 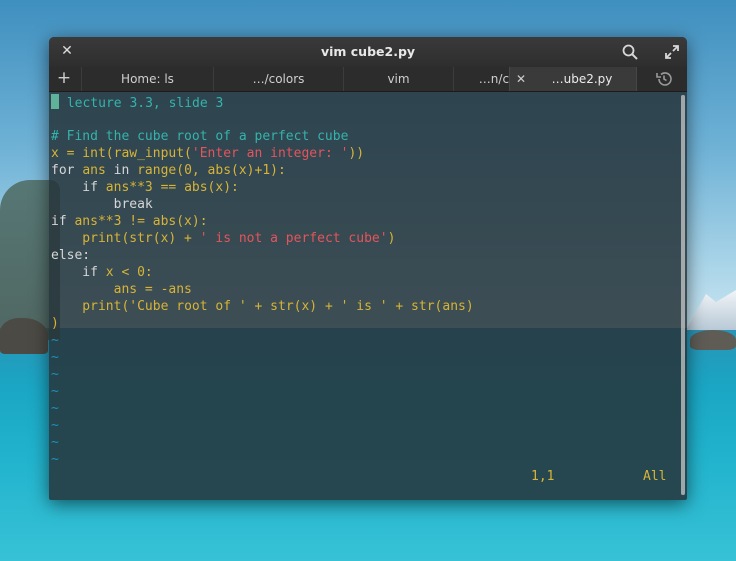 What do you see at coordinates (121, 289) in the screenshot?
I see `code-line-12: ans = -ans` at bounding box center [121, 289].